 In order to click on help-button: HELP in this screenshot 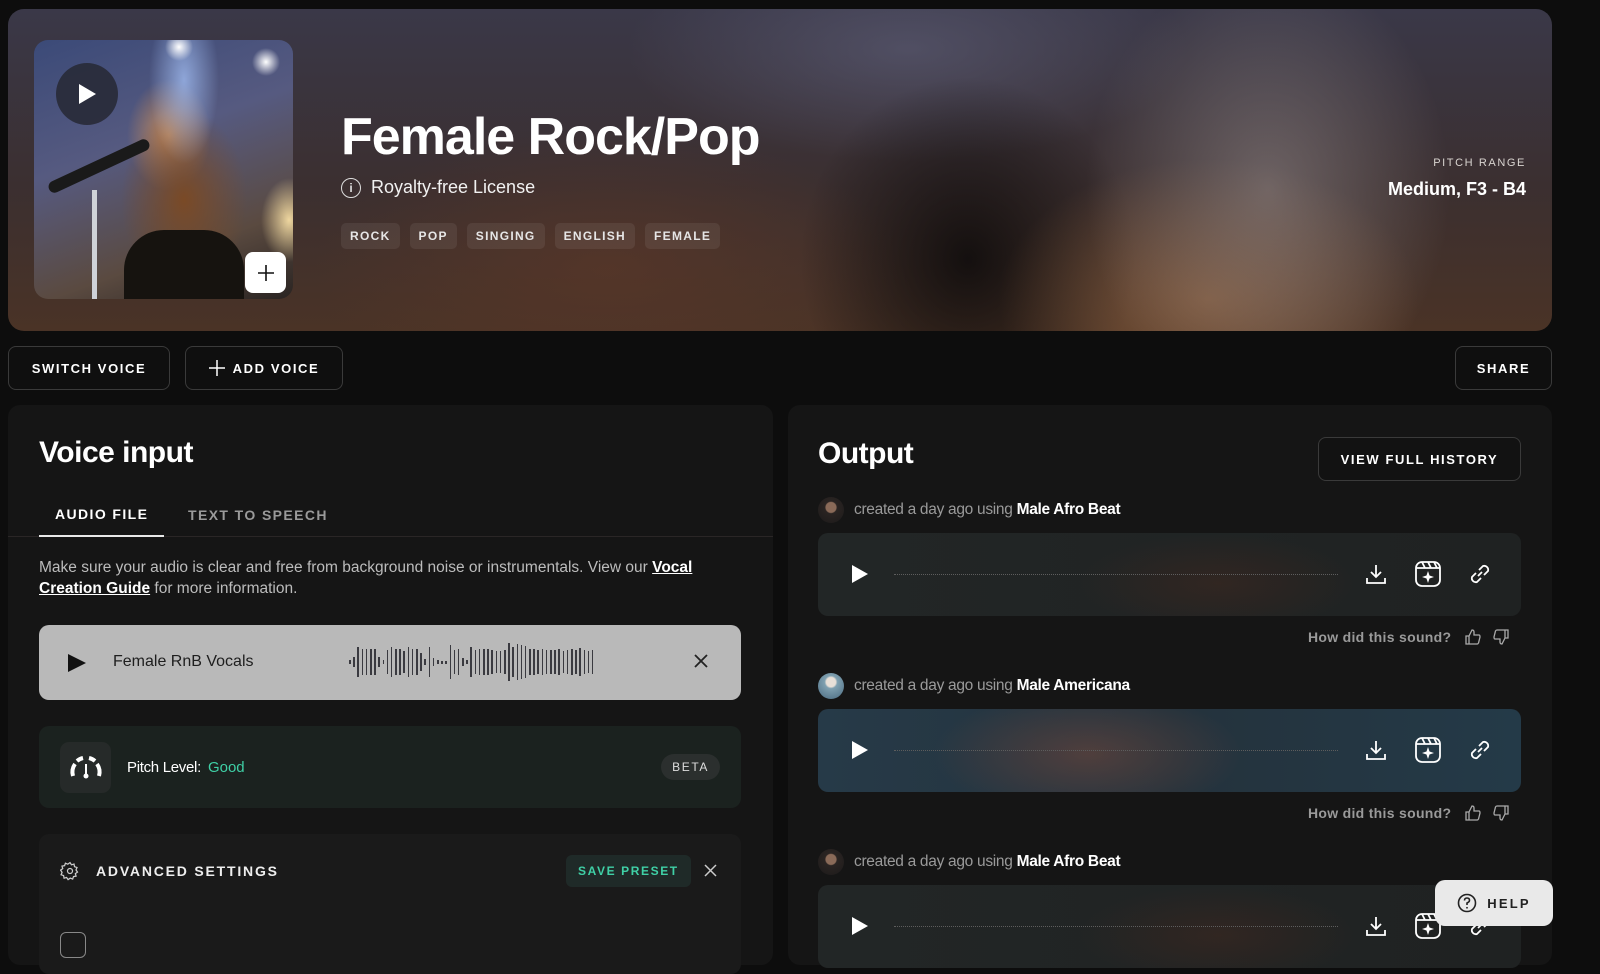, I will do `click(1494, 903)`.